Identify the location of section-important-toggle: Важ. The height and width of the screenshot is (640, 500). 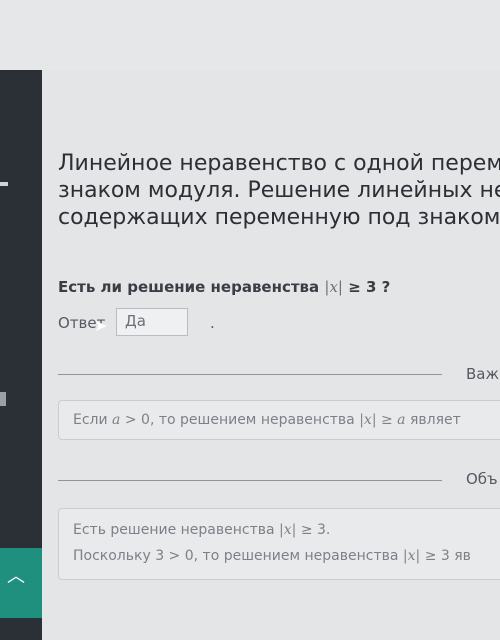
(482, 374).